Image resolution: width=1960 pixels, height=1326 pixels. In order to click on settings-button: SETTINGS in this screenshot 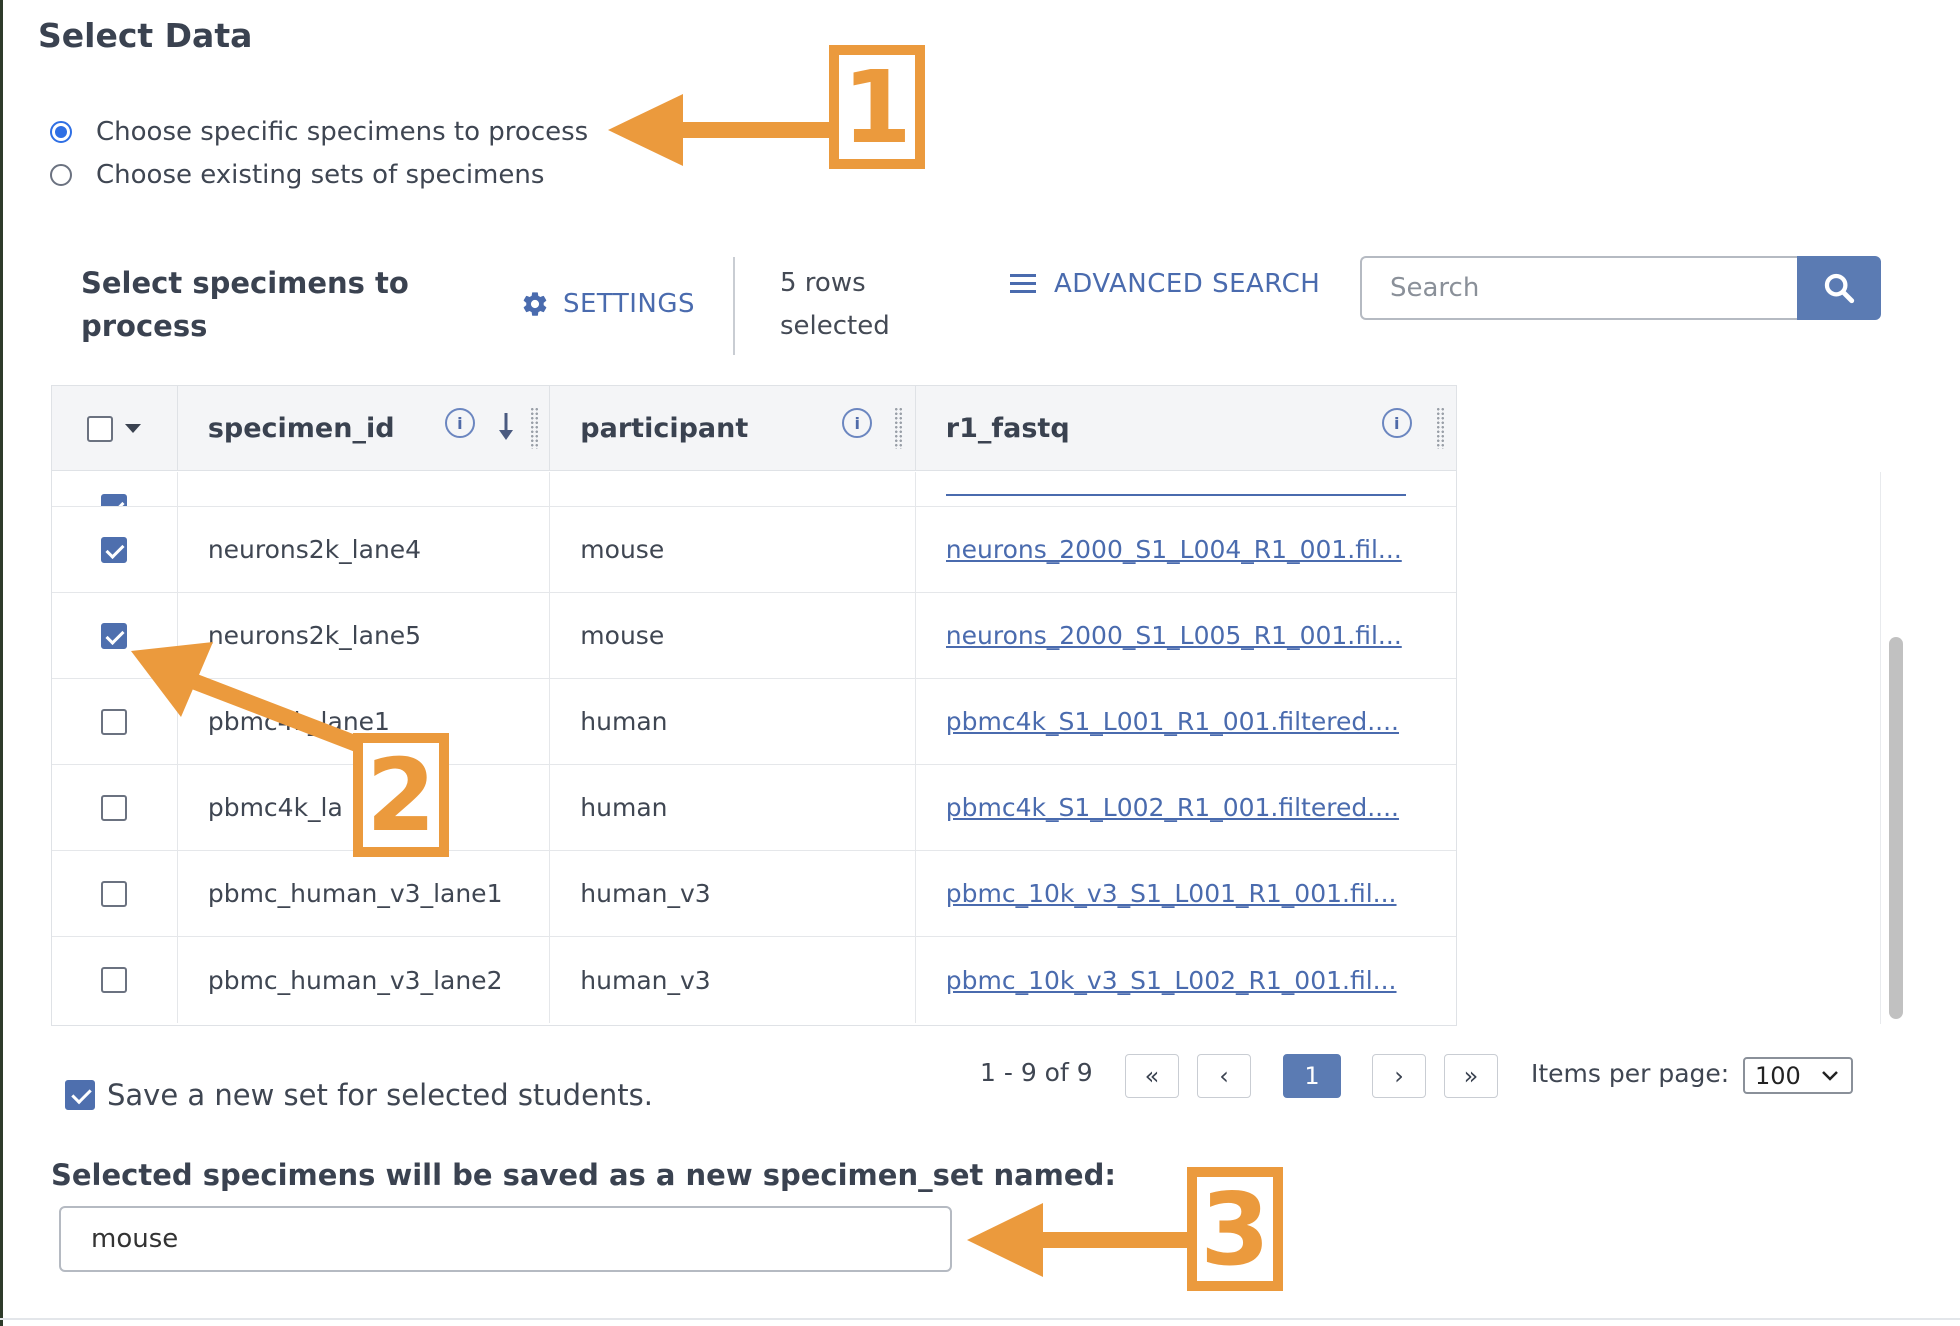, I will do `click(608, 304)`.